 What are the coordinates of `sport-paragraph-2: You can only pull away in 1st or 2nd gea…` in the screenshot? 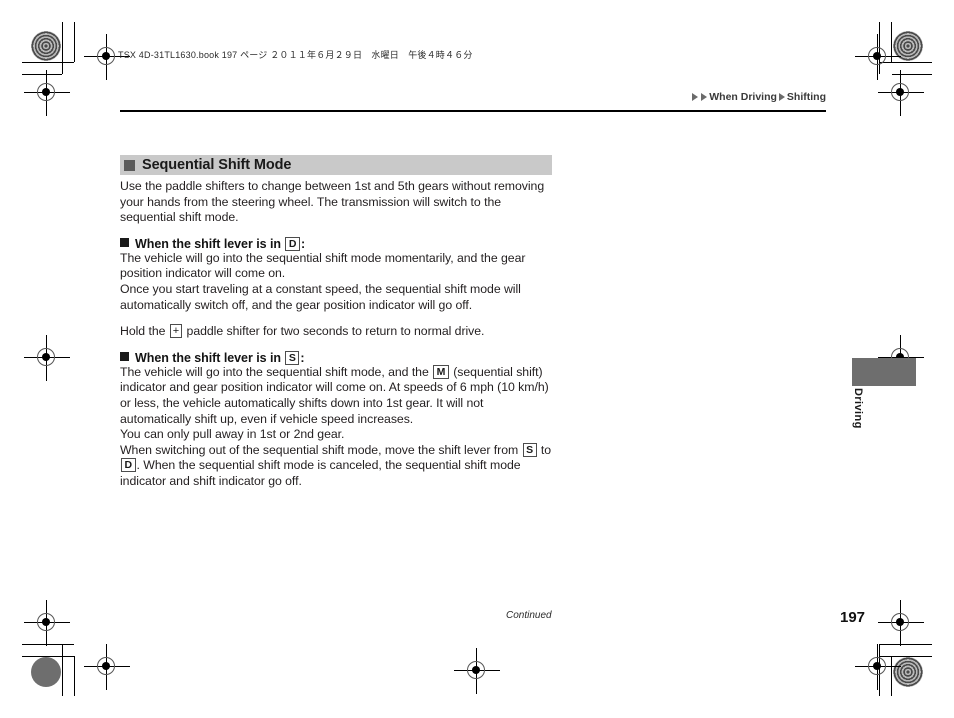 It's located at (232, 434).